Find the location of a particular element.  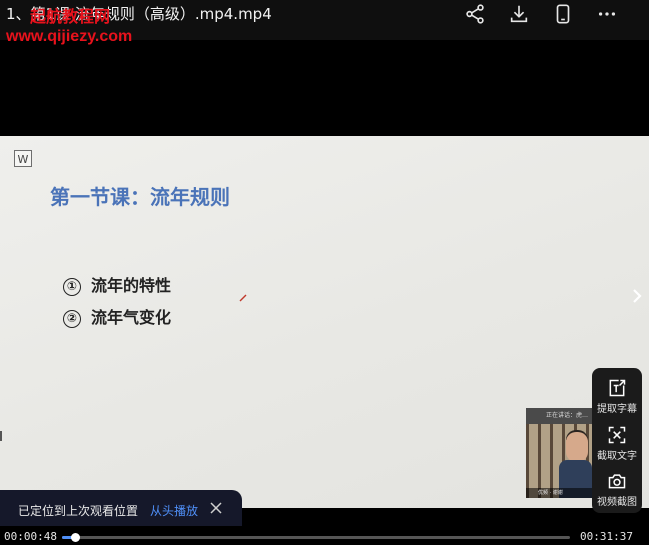

capture-text-label: 截取文字 is located at coordinates (617, 456).